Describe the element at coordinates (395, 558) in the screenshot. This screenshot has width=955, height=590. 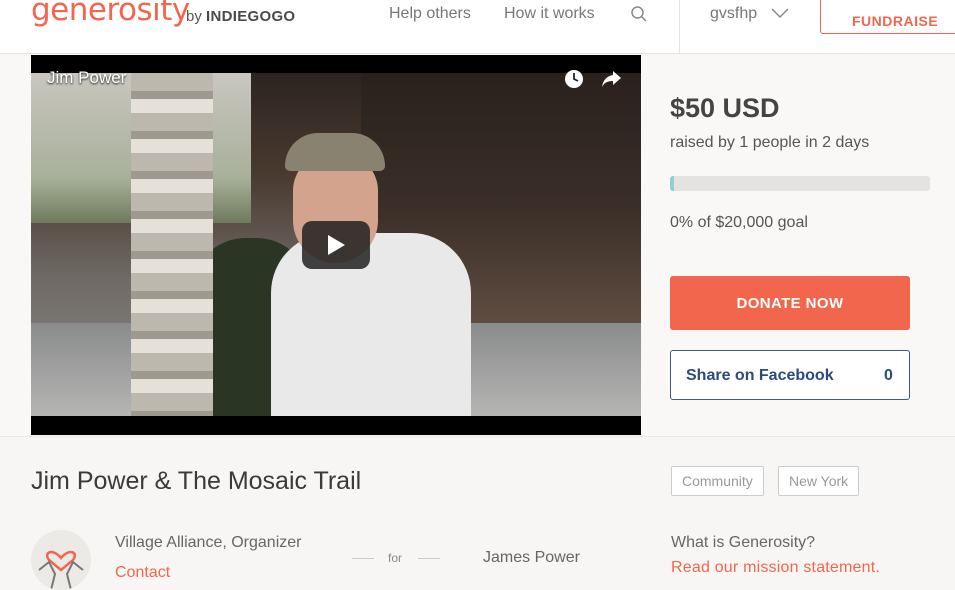
I see `for-label: for` at that location.